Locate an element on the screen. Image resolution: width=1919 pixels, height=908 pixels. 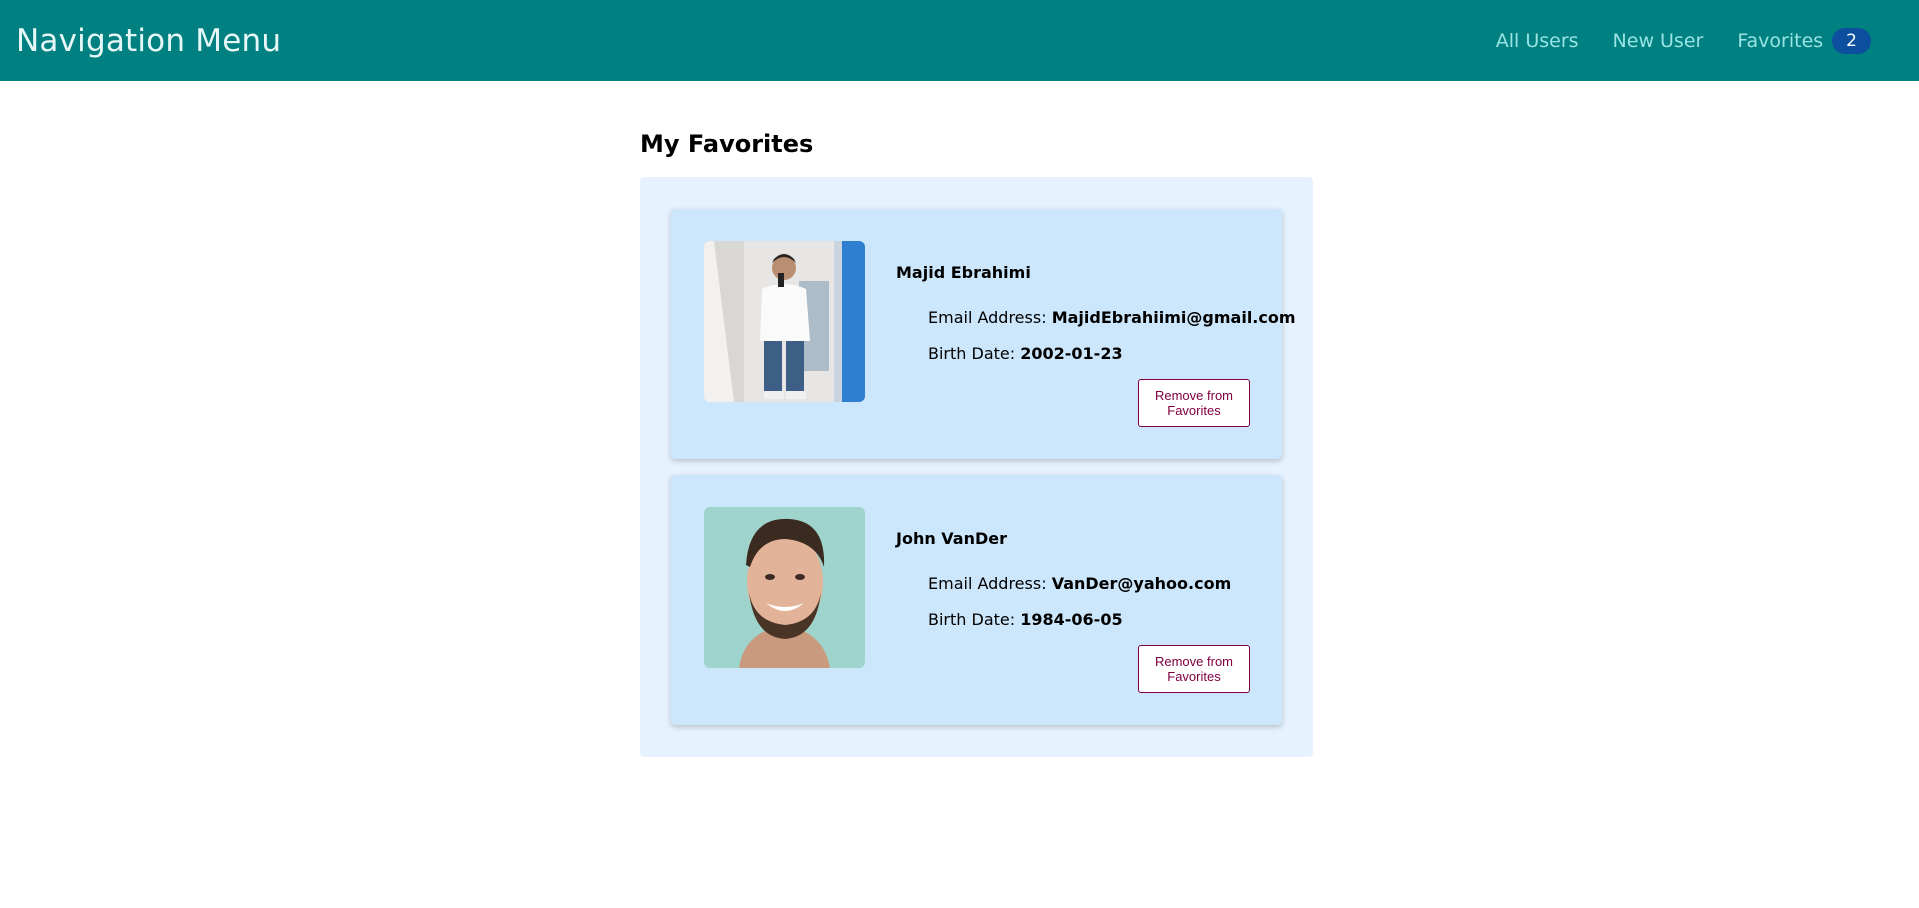
birth-date-value: 1984-06-05 is located at coordinates (1071, 619).